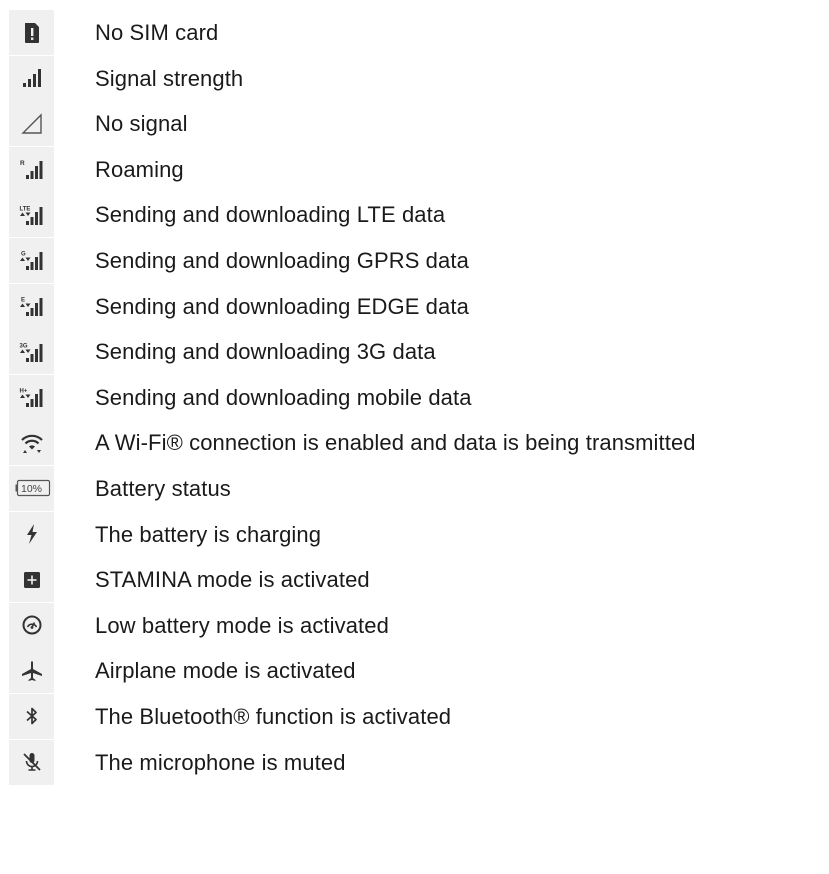 The width and height of the screenshot is (829, 874). I want to click on roaming-glyph: R, so click(22, 163).